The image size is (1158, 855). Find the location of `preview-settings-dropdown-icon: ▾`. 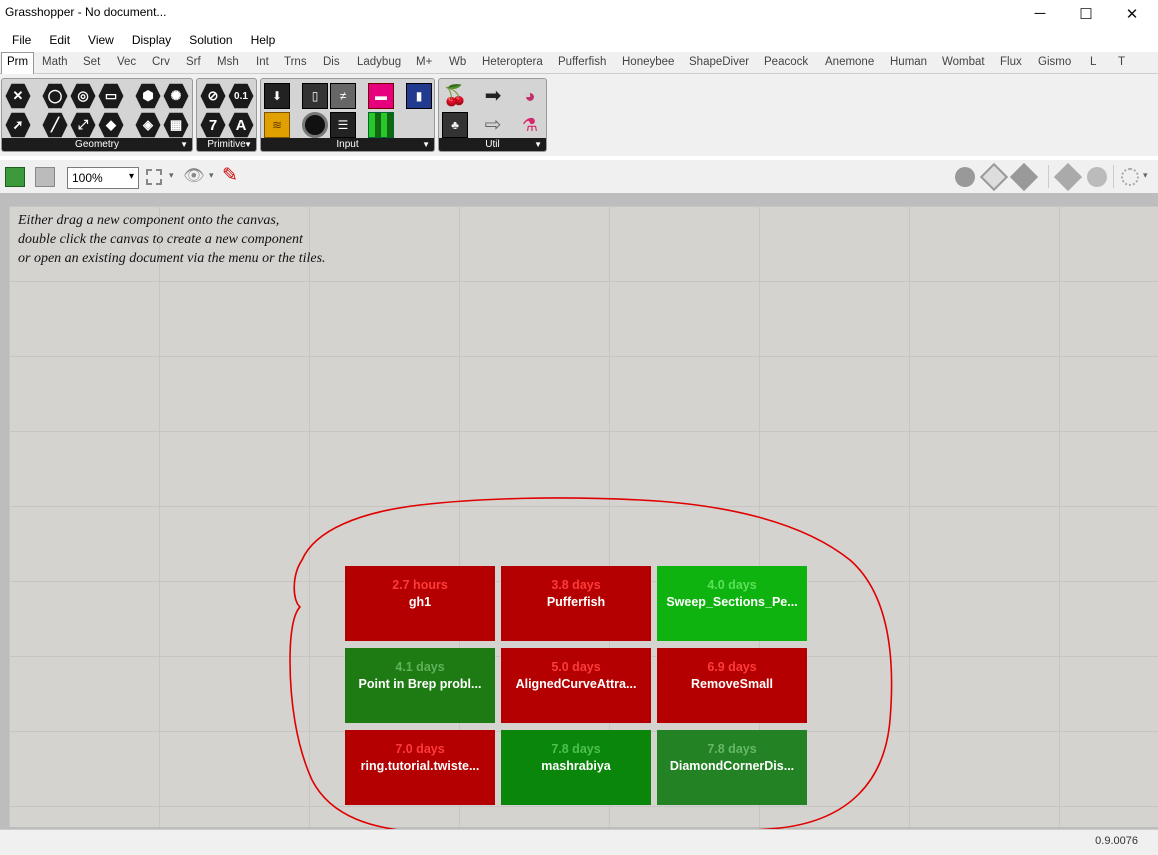

preview-settings-dropdown-icon: ▾ is located at coordinates (1145, 175).